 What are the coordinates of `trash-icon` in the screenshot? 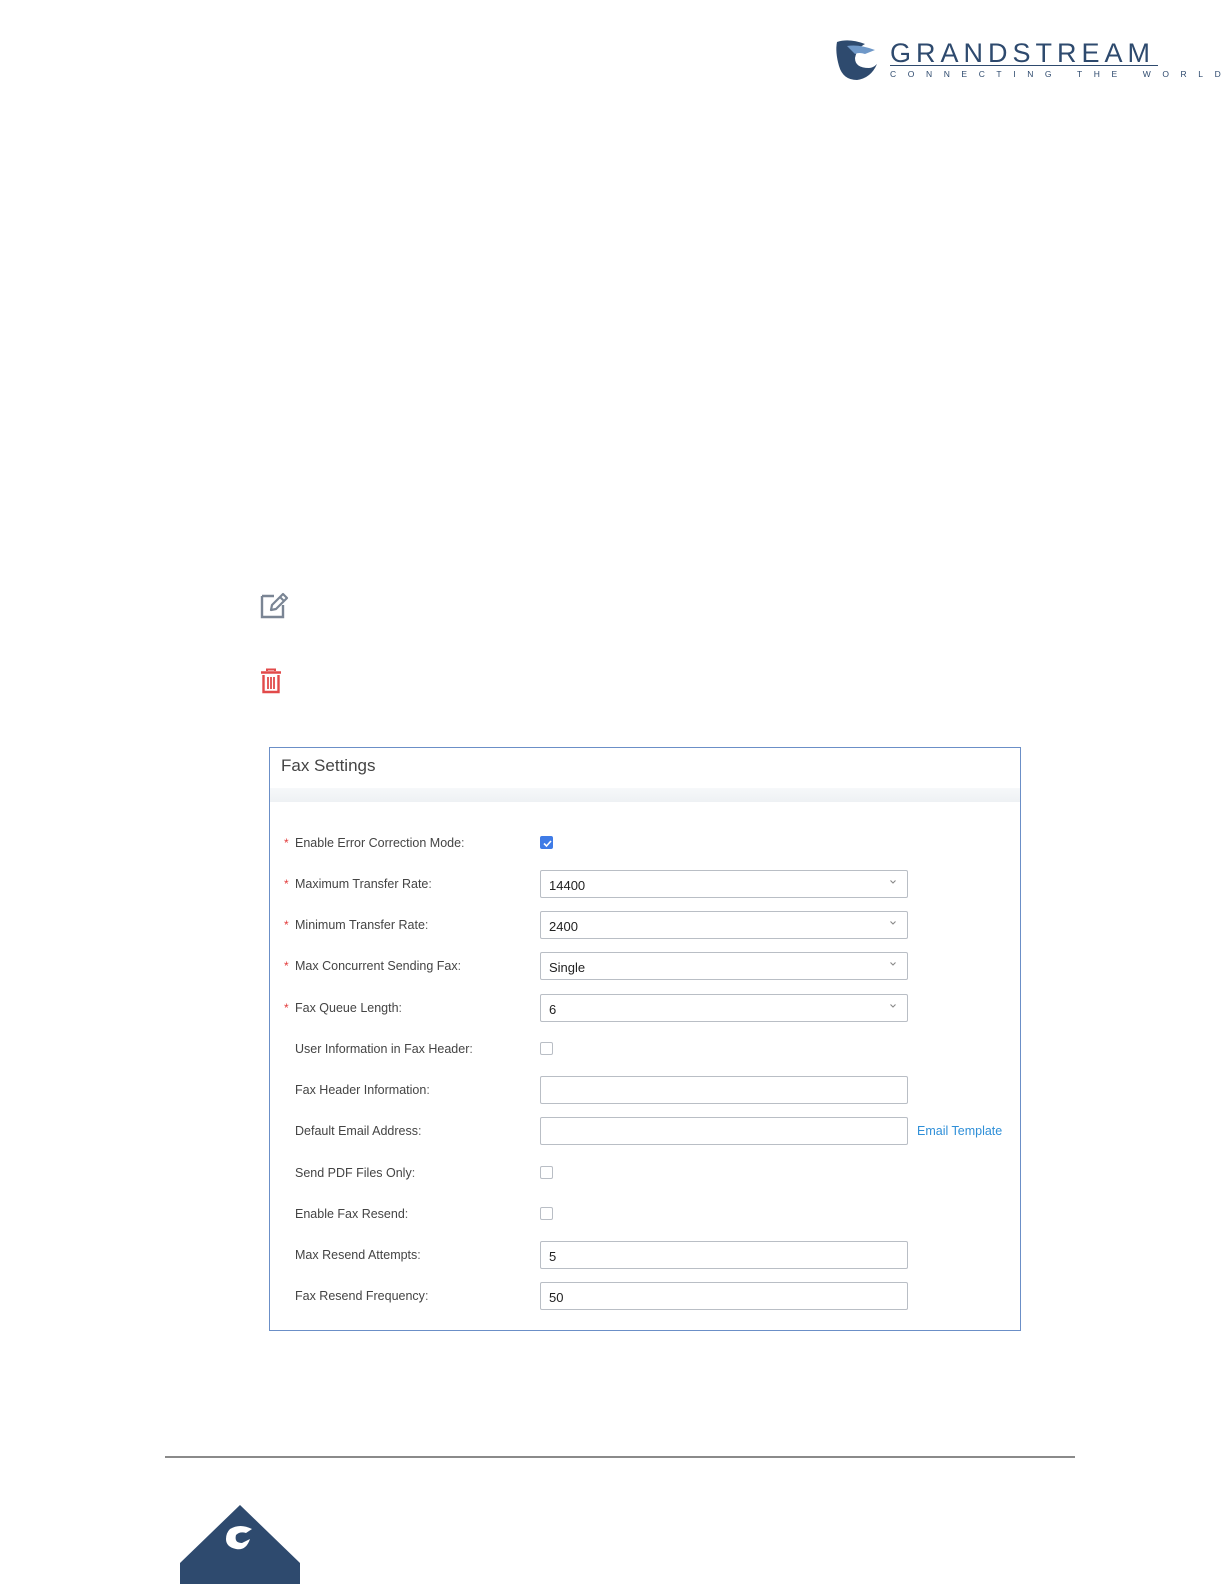 It's located at (271, 681).